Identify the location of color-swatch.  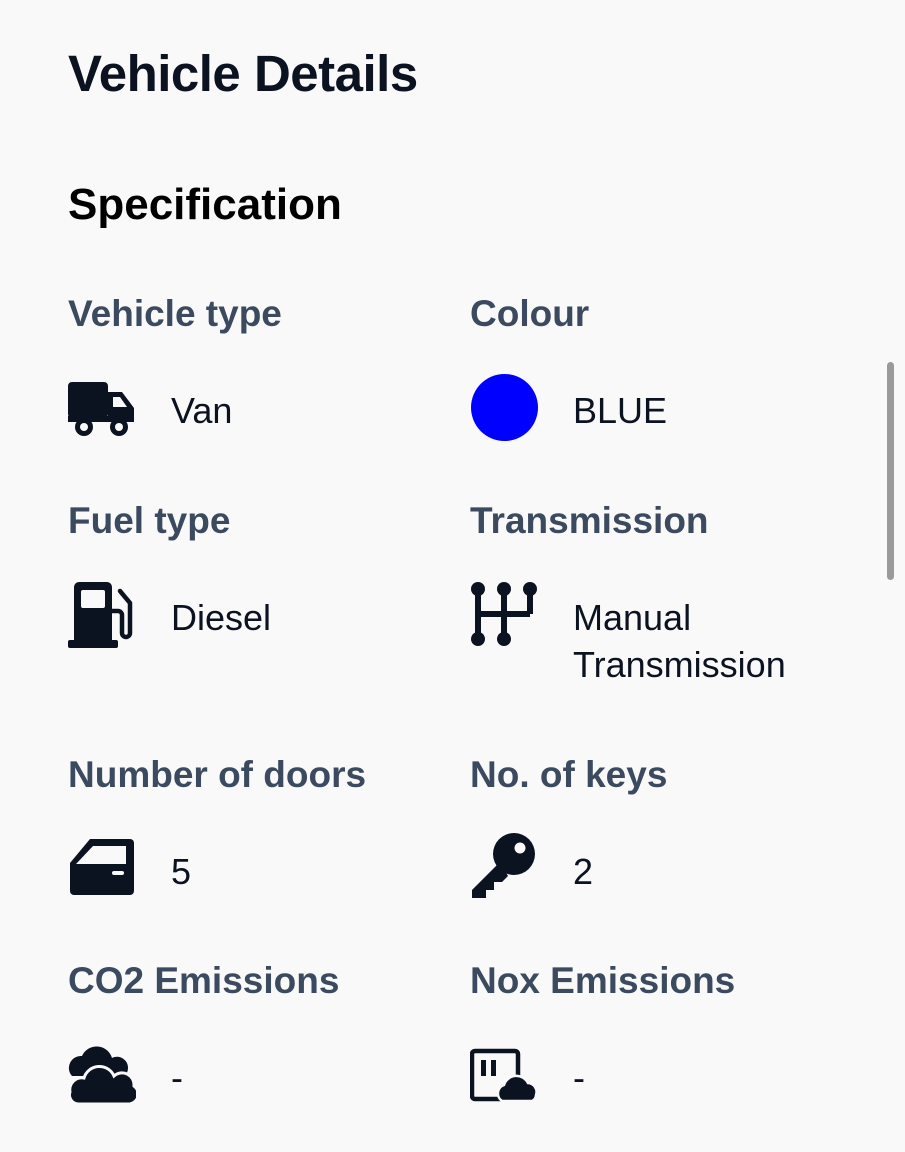
(504, 407).